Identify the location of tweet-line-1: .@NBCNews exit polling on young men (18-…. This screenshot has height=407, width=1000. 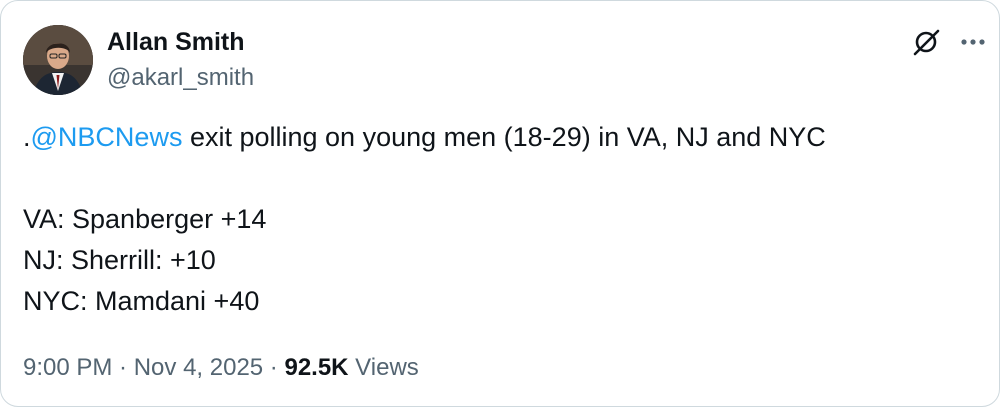
(498, 137).